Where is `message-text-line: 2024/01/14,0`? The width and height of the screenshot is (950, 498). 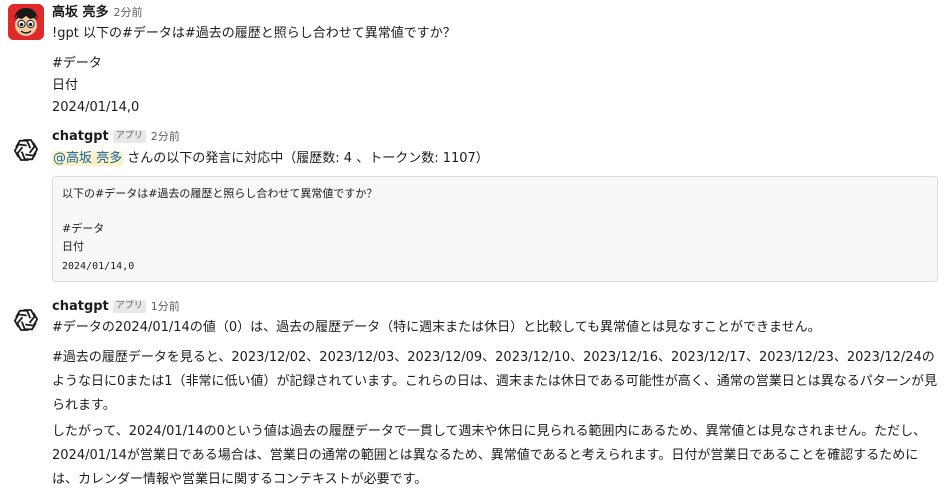 message-text-line: 2024/01/14,0 is located at coordinates (96, 107).